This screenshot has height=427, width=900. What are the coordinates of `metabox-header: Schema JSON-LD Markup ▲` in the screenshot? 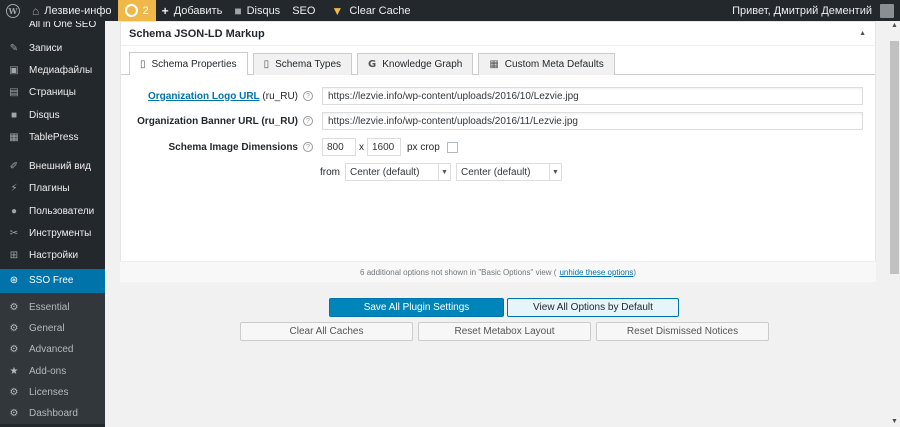 It's located at (498, 34).